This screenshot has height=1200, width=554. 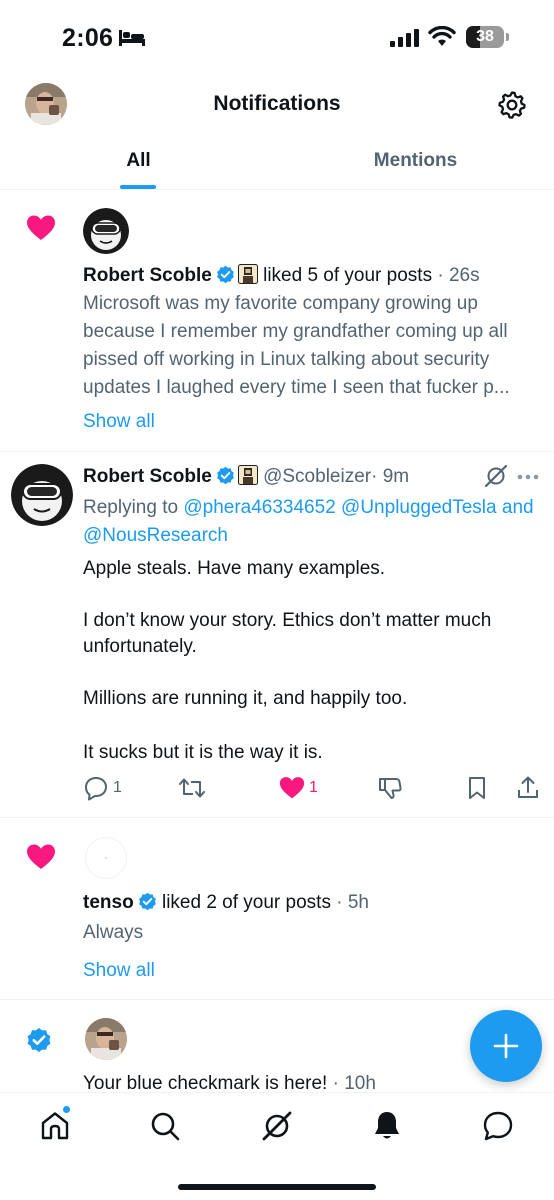 I want to click on mention-link: @phera46334652, so click(x=259, y=507).